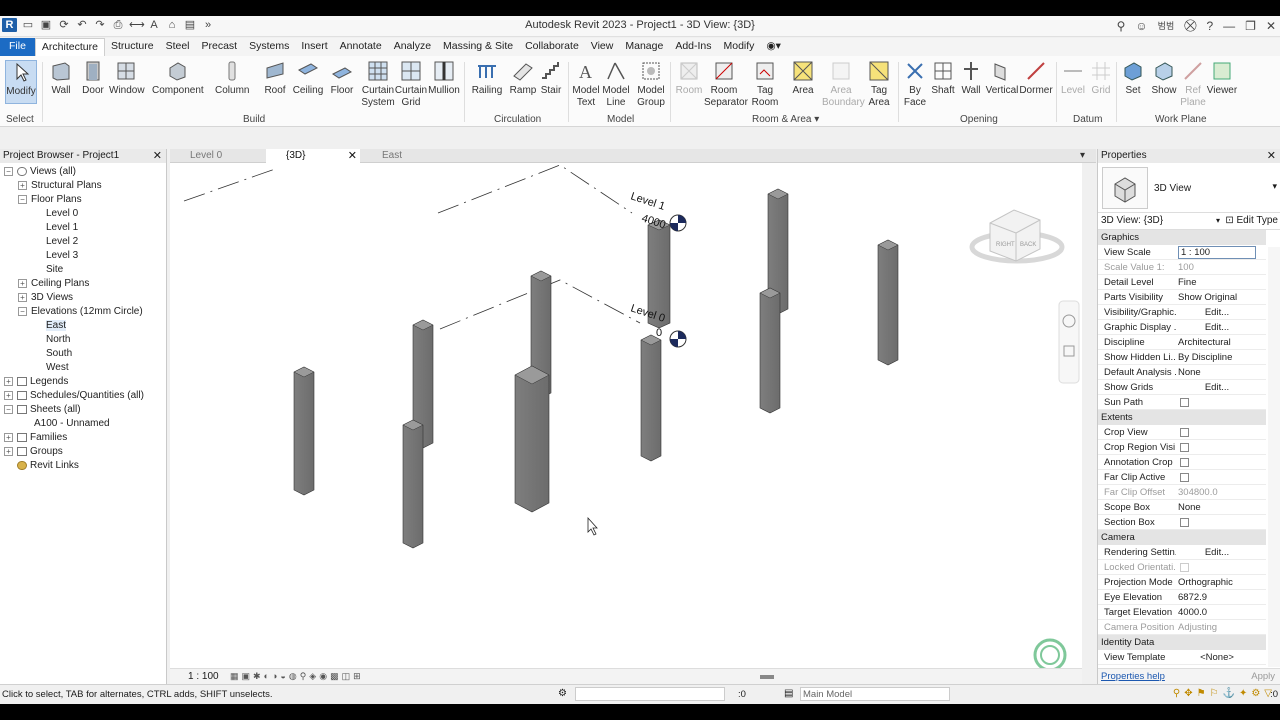 The height and width of the screenshot is (720, 1280). I want to click on model-text-button: A Model Text, so click(586, 84).